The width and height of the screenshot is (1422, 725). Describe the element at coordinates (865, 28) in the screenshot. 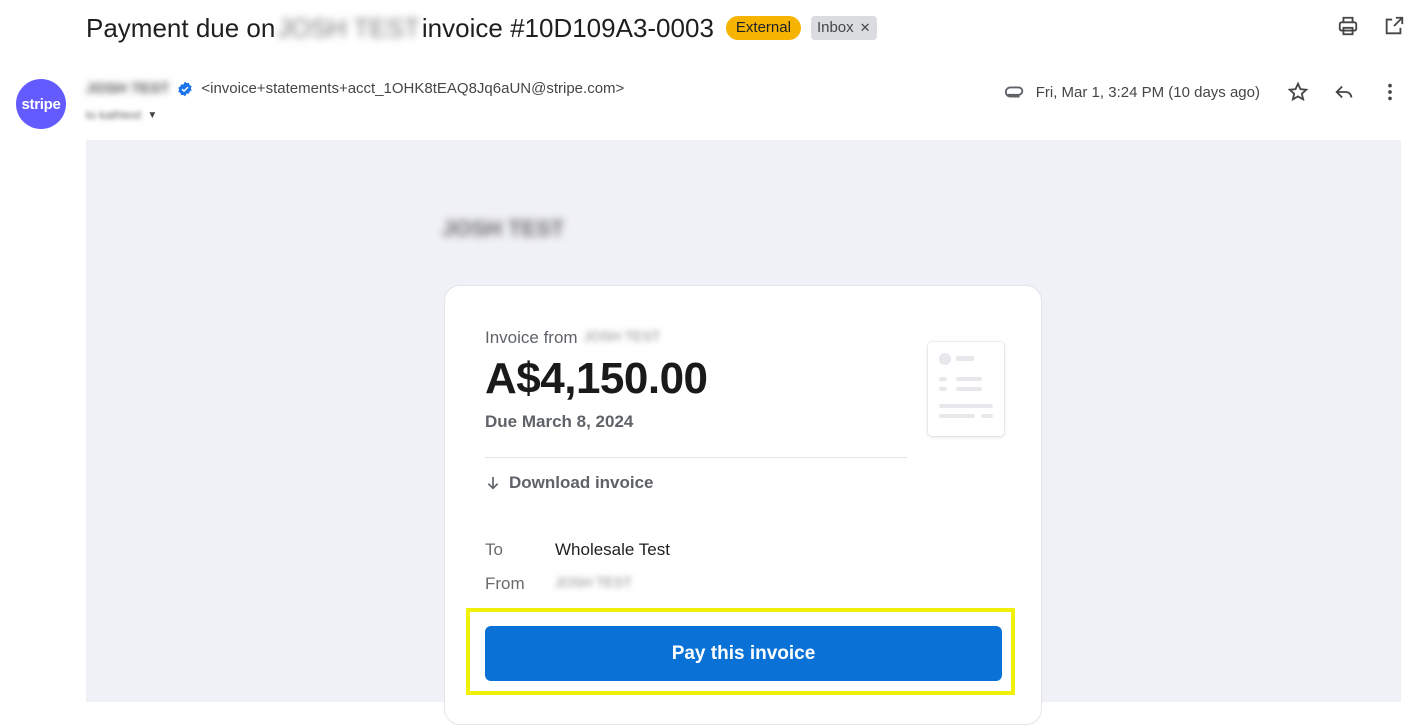

I see `remove-label-icon: ✕` at that location.